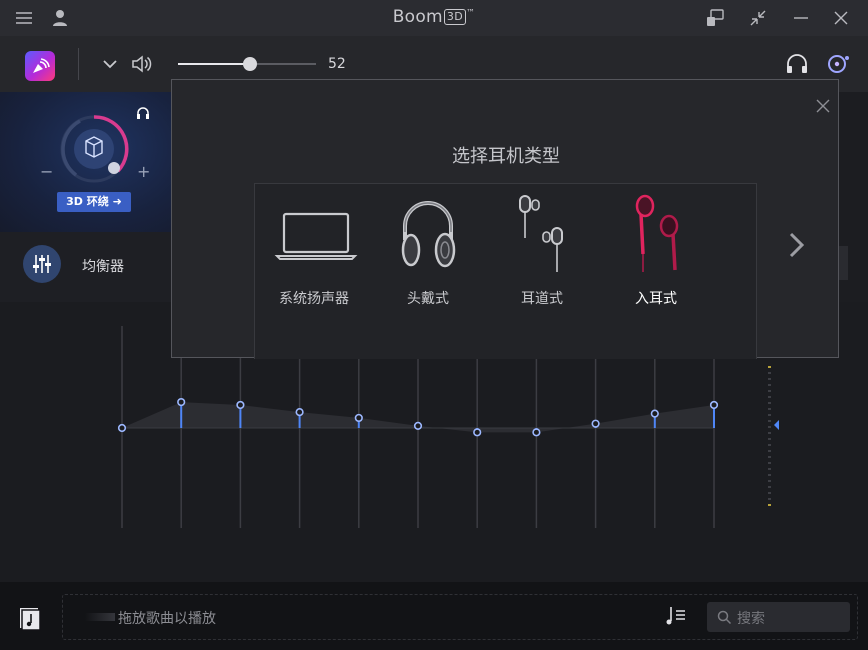 The image size is (868, 650). What do you see at coordinates (143, 113) in the screenshot?
I see `headphones-small-icon` at bounding box center [143, 113].